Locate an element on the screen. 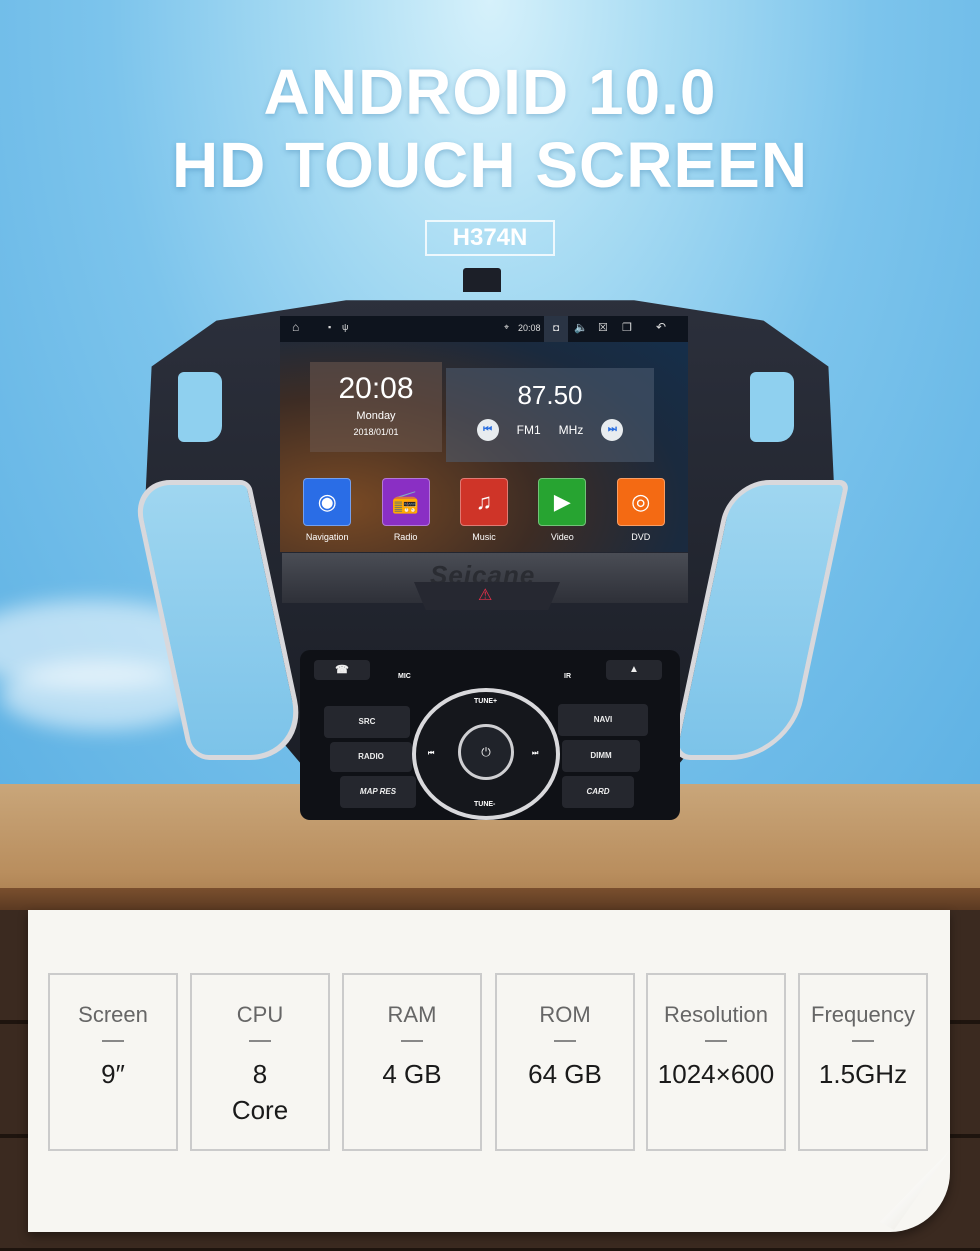 This screenshot has width=980, height=1251. headline-line1: ANDROID 10.0 is located at coordinates (490, 92).